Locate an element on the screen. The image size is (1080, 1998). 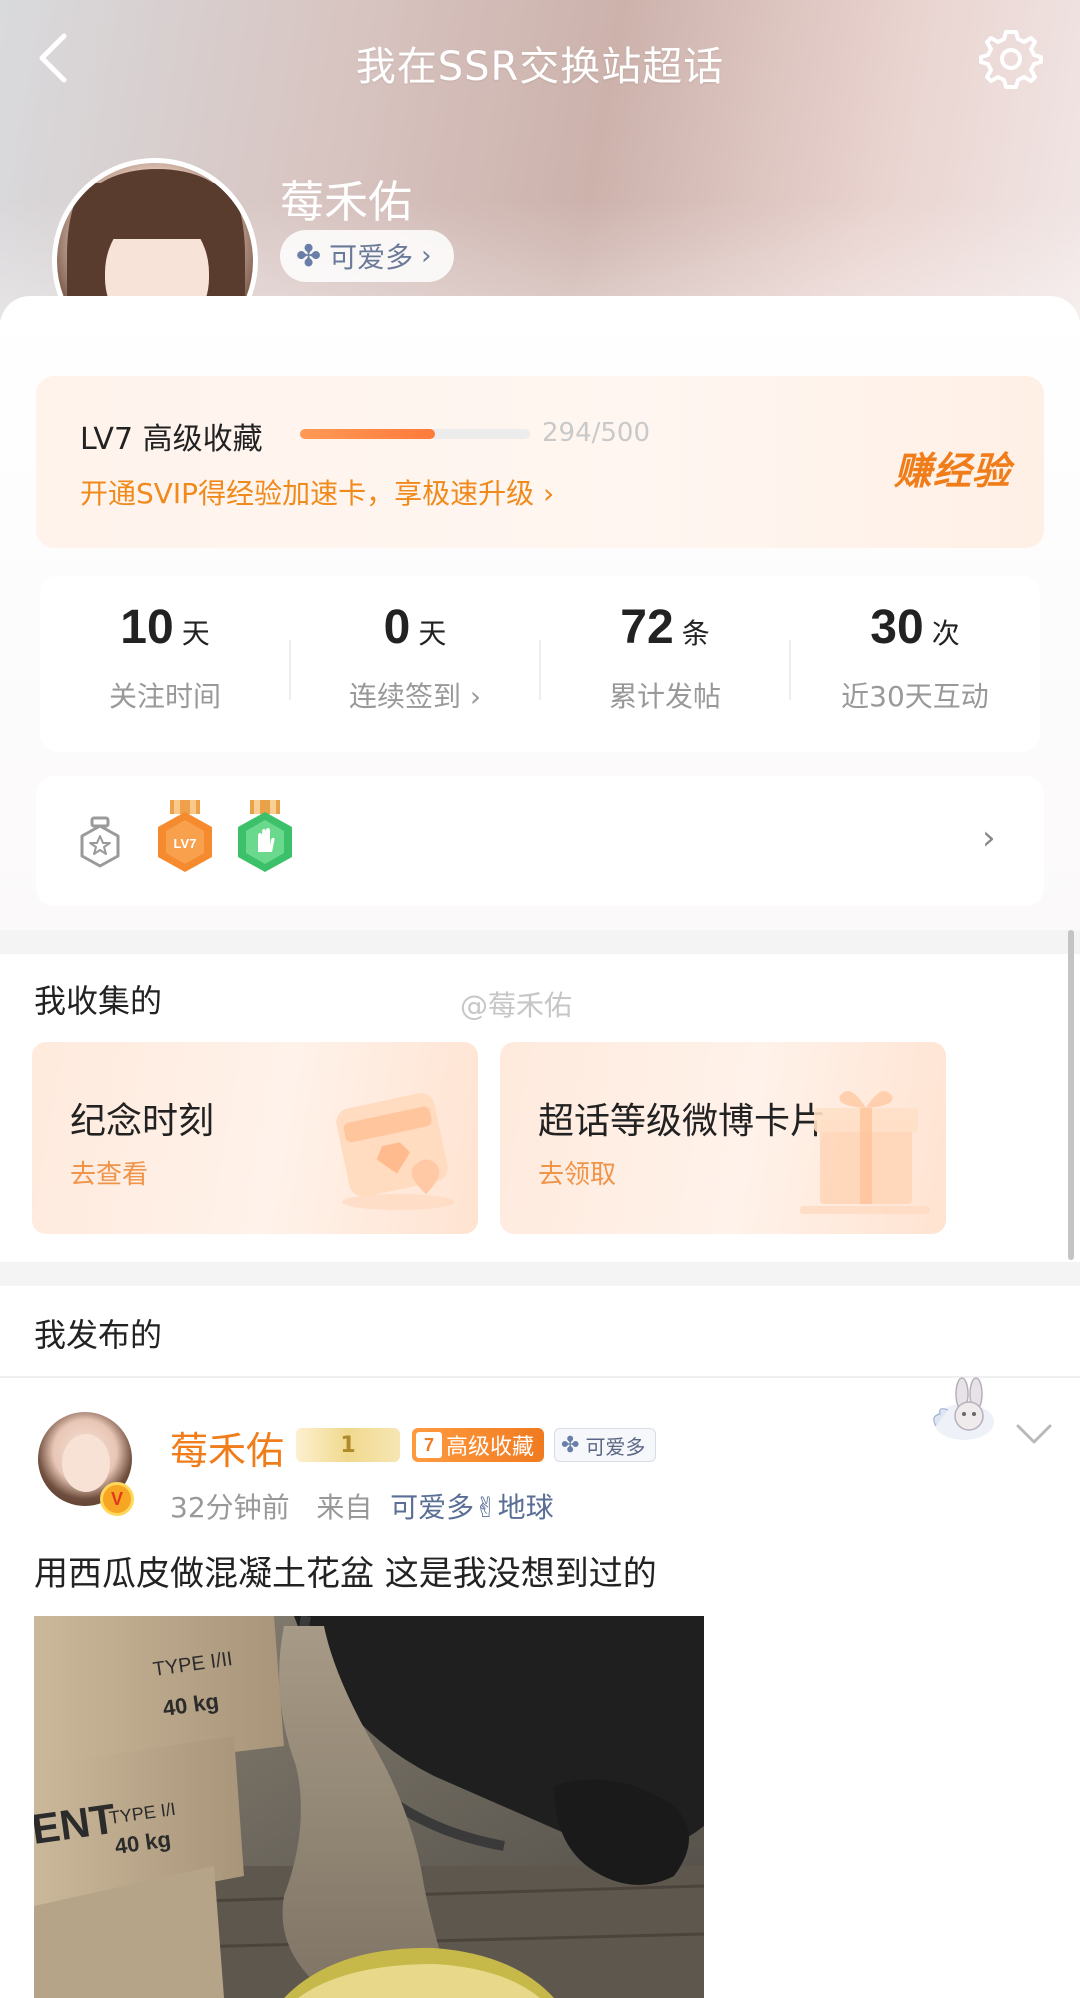
level-title: LV7 高级收藏 is located at coordinates (171, 439).